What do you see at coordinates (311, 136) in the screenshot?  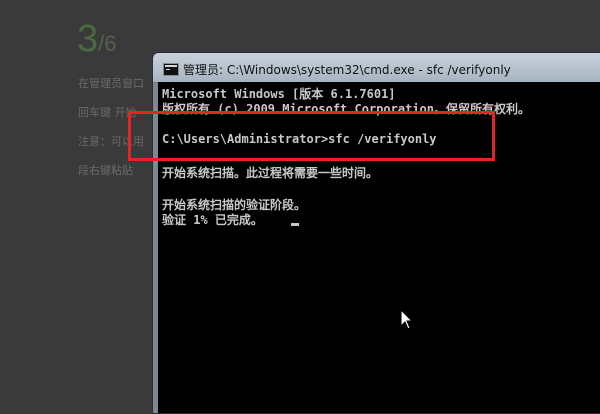 I see `command-highlight-box` at bounding box center [311, 136].